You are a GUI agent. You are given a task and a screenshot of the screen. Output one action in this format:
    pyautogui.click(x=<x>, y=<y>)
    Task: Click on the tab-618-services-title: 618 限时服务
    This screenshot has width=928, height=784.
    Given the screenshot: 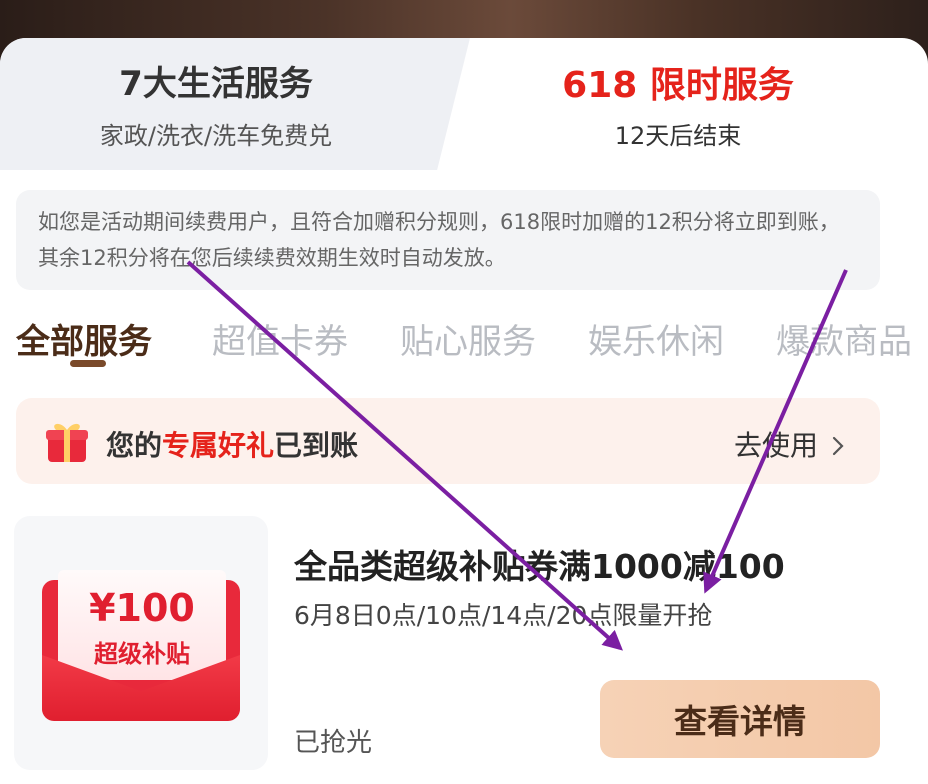 What is the action you would take?
    pyautogui.click(x=678, y=82)
    